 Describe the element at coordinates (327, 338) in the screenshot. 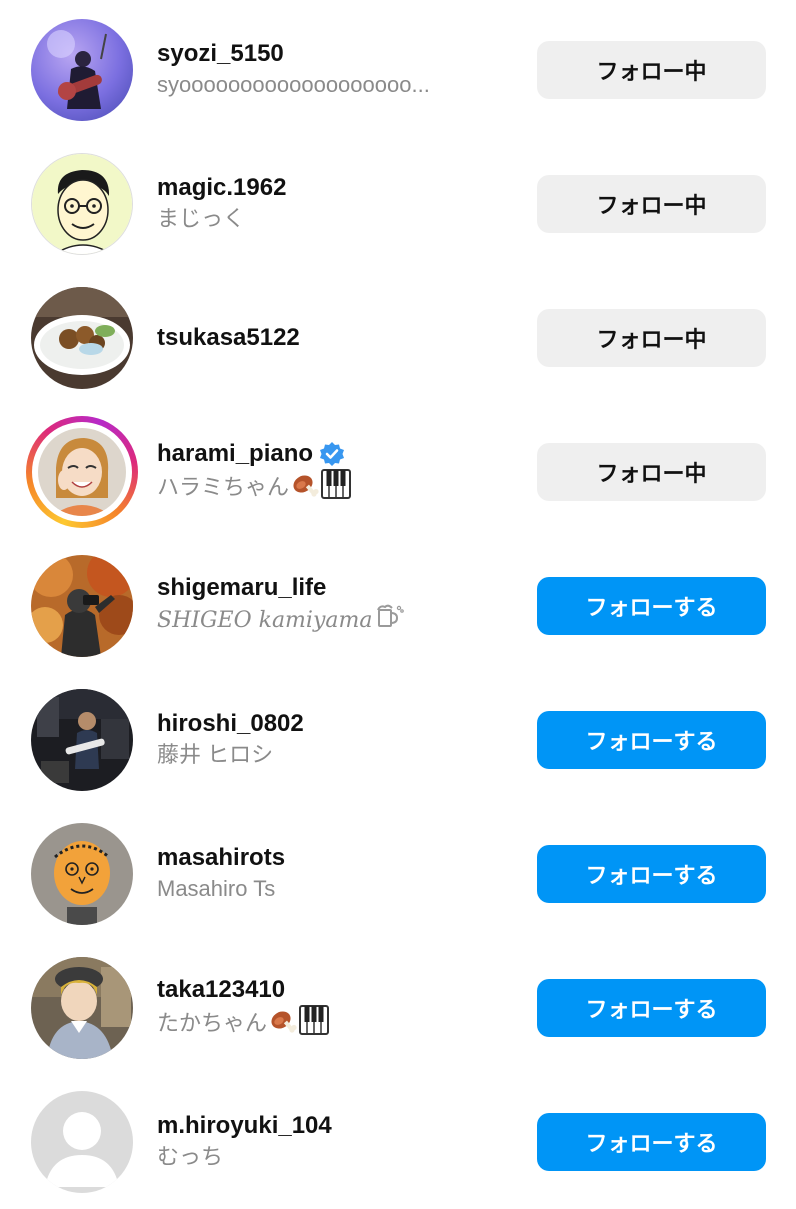

I see `username: tsukasa5122` at that location.